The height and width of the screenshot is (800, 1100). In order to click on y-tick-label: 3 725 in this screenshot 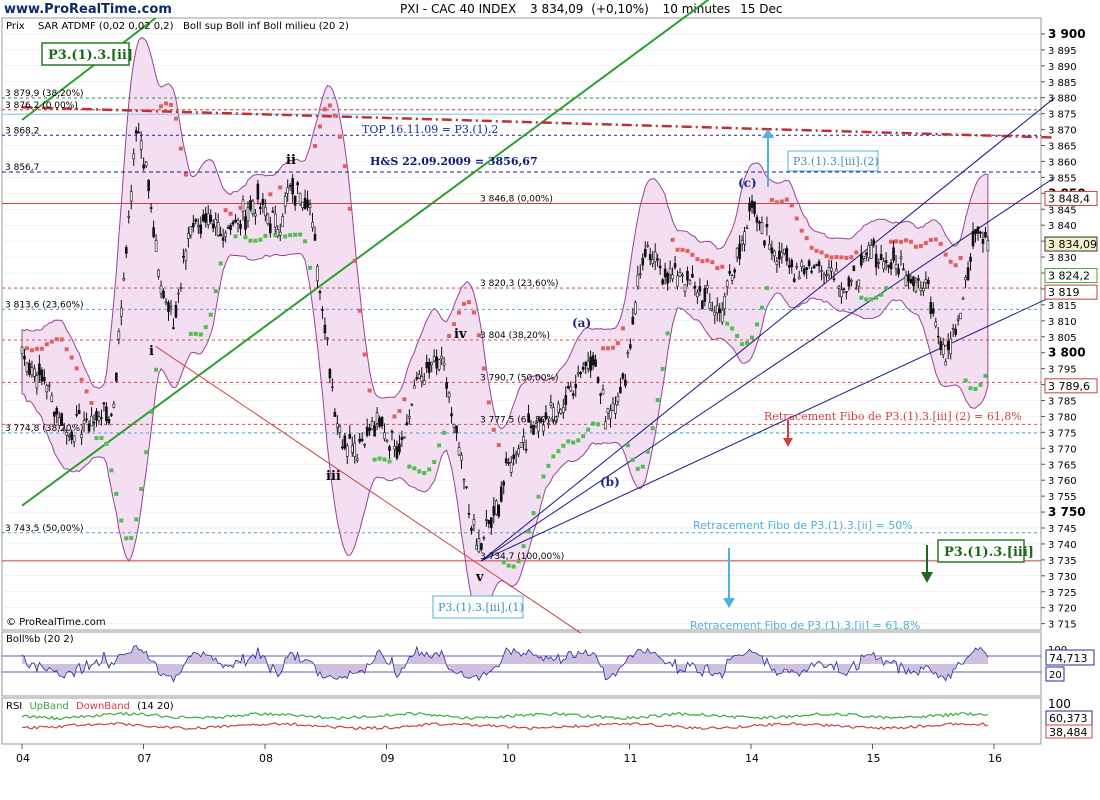, I will do `click(1062, 593)`.